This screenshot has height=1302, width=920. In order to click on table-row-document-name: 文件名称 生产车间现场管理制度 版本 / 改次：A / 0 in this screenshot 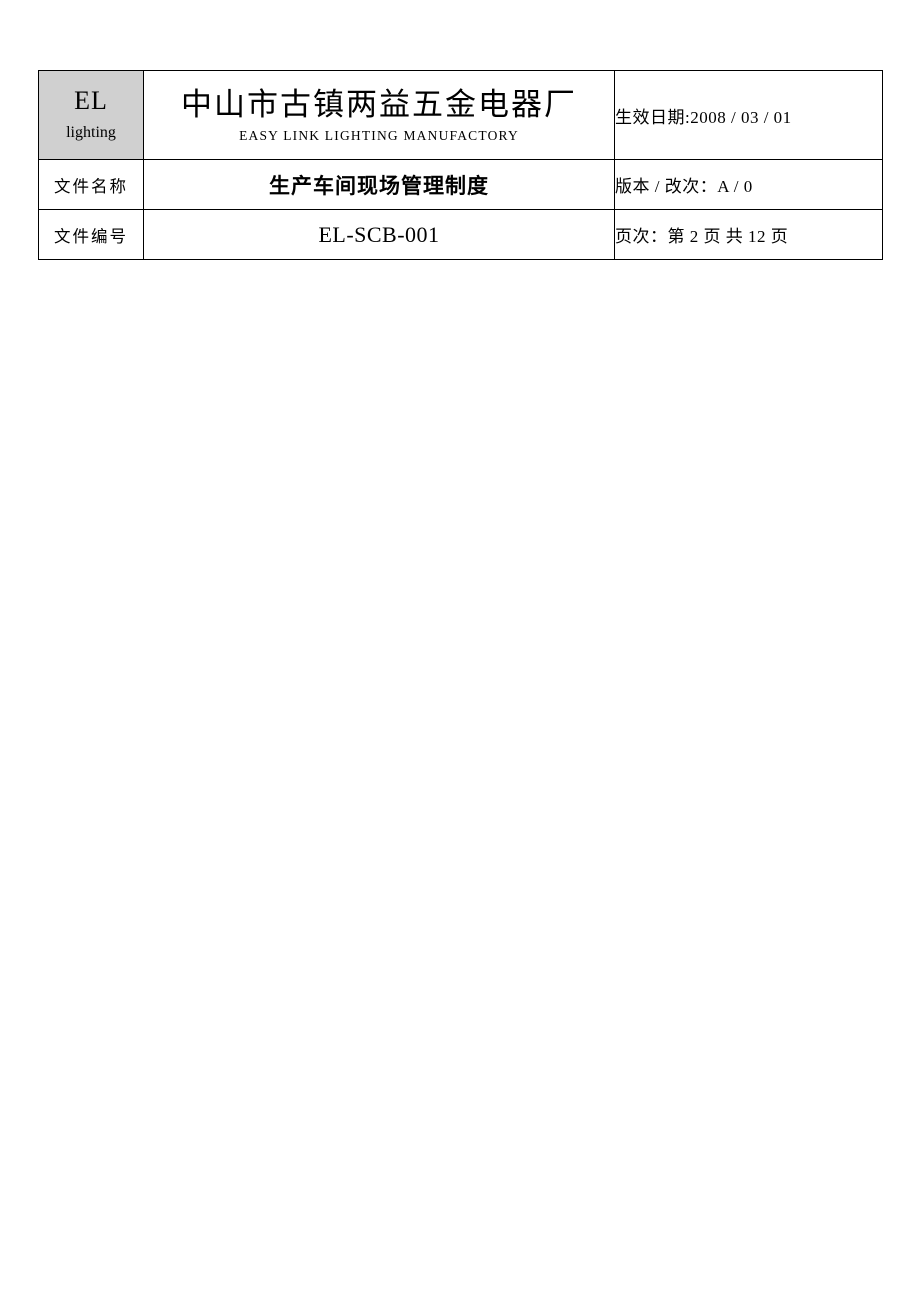, I will do `click(460, 184)`.